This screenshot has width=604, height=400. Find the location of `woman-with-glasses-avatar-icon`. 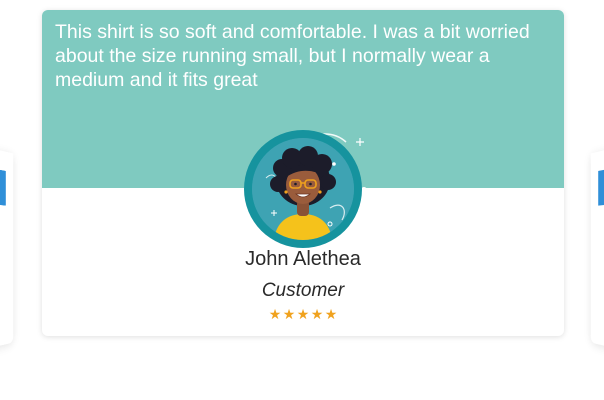

woman-with-glasses-avatar-icon is located at coordinates (303, 189).